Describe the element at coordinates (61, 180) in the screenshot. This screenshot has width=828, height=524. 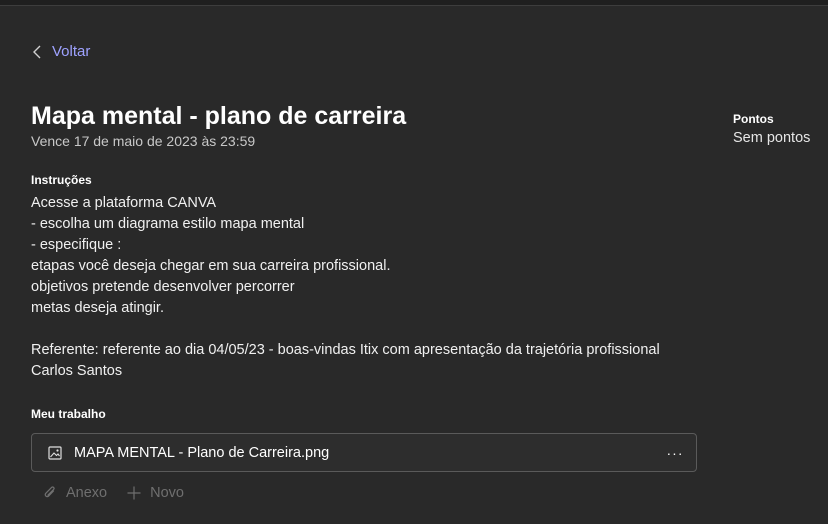
I see `instructions-label: Instruções` at that location.